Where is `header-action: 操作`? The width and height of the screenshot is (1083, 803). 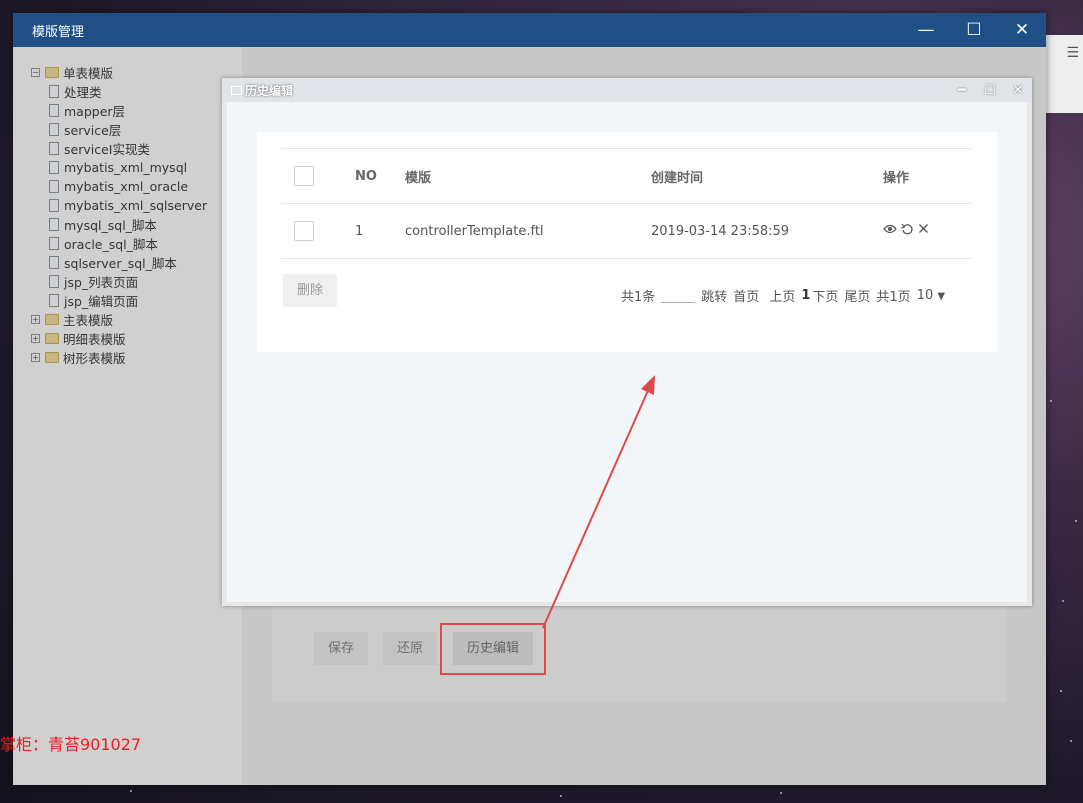
header-action: 操作 is located at coordinates (896, 178).